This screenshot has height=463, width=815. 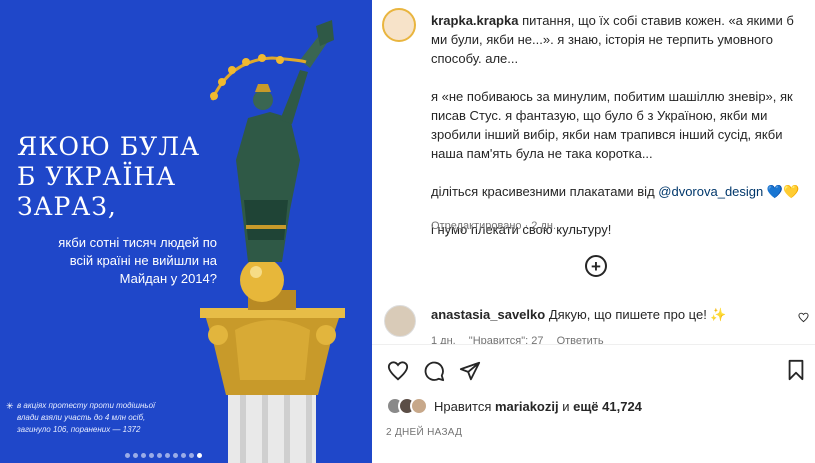 I want to click on post-date: 2 ДНЕЙ НАЗАД, so click(x=424, y=432).